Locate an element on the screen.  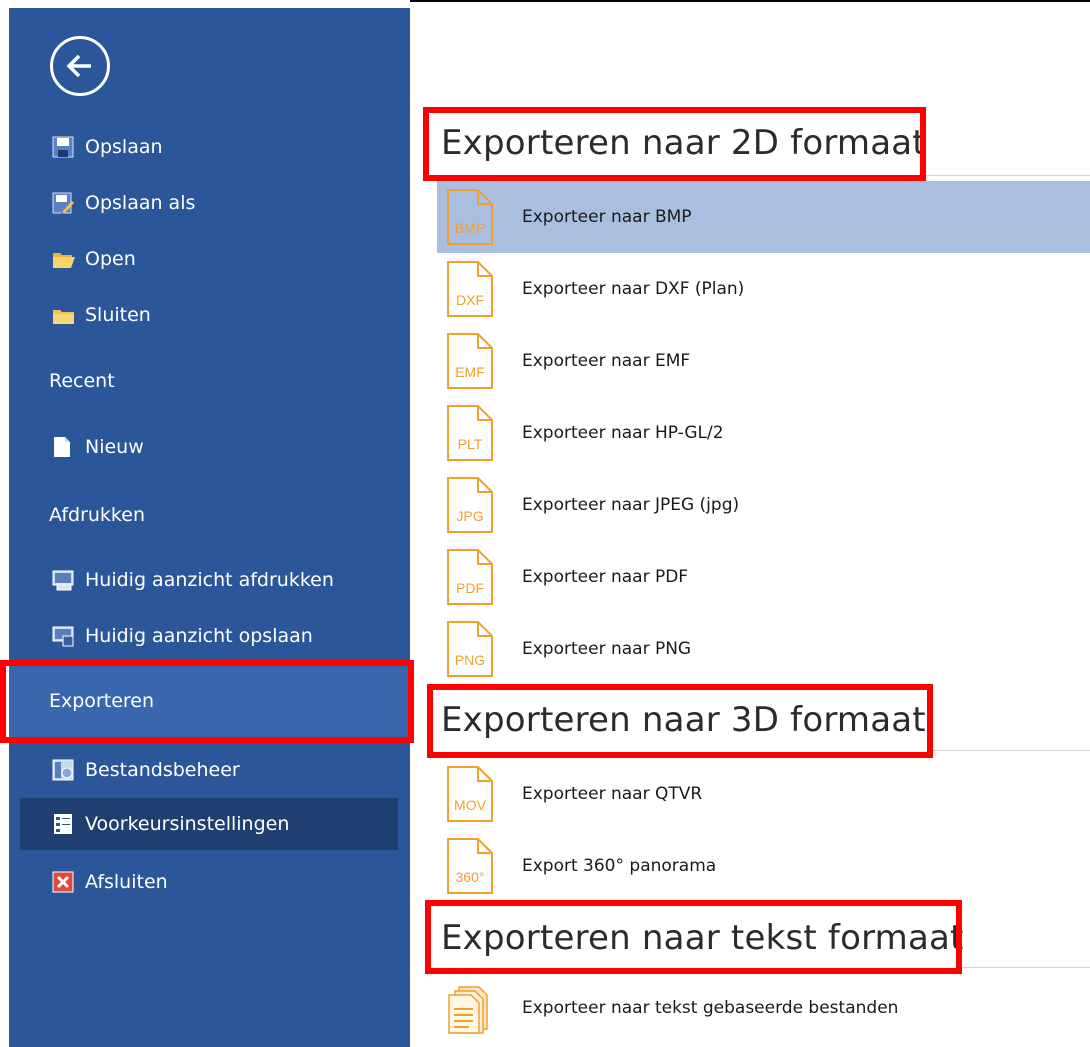
section-print: Afdrukken is located at coordinates (97, 515).